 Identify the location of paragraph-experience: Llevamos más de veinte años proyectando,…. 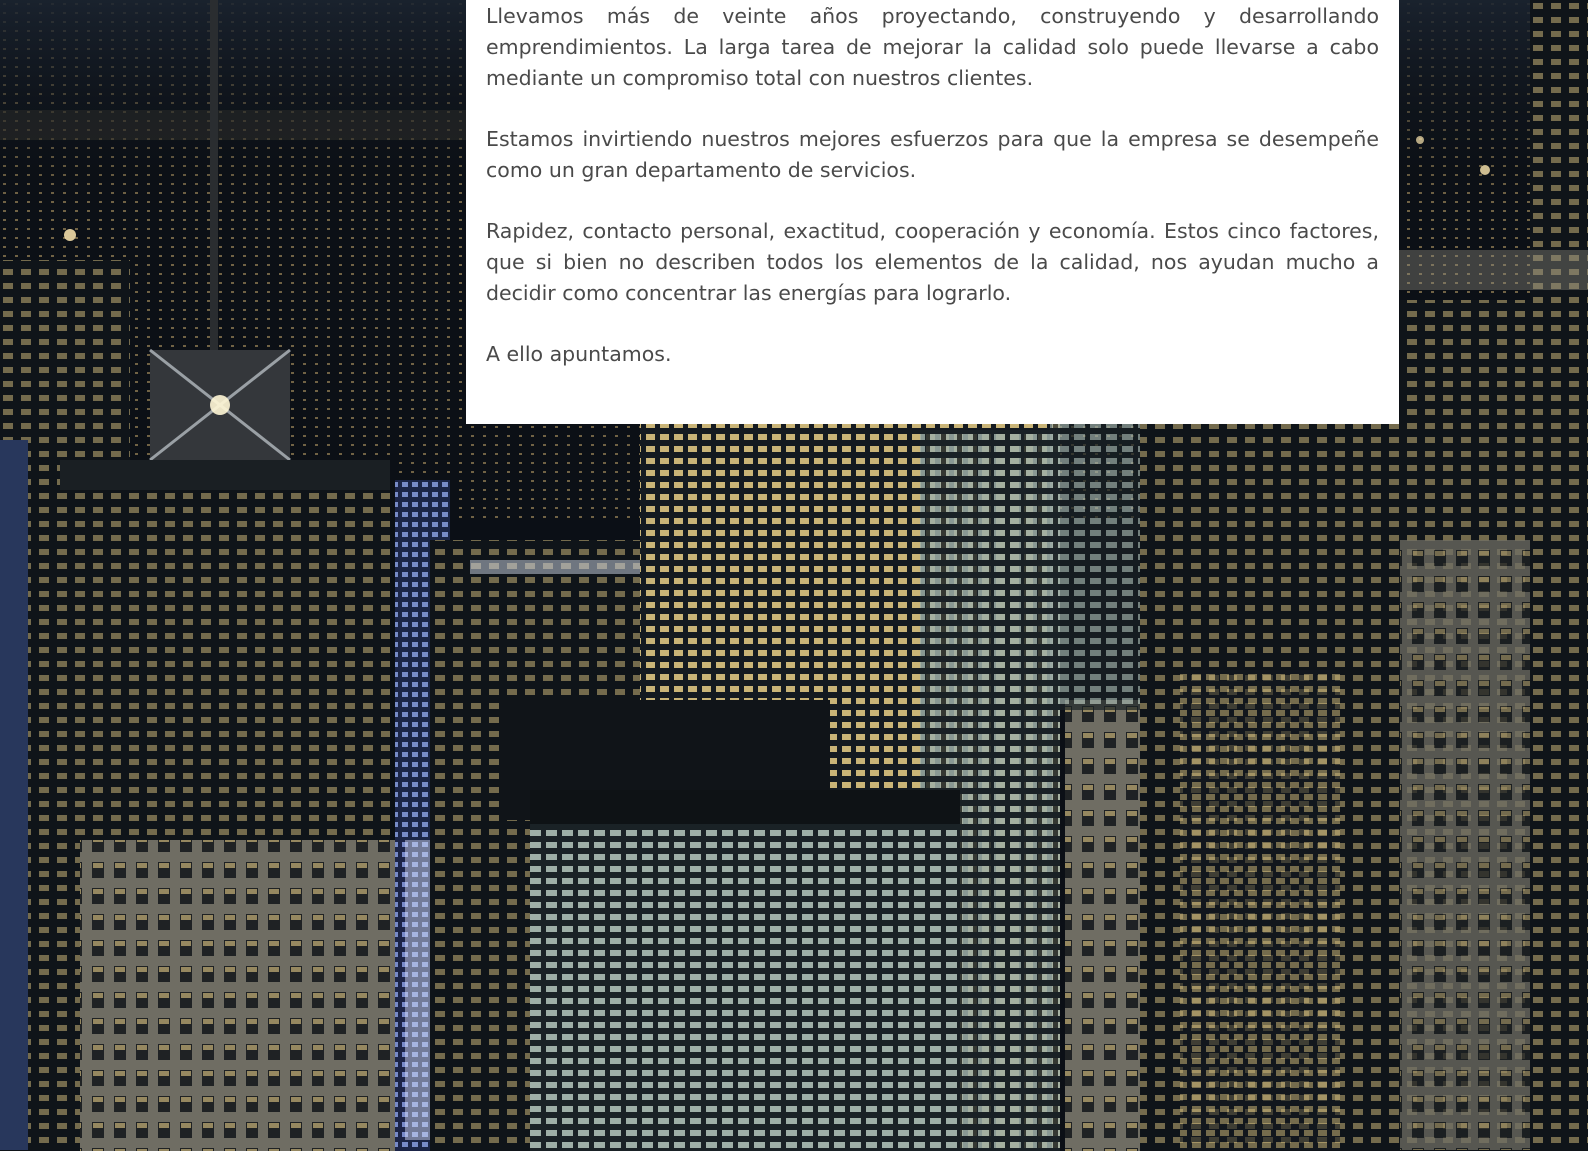
(932, 47).